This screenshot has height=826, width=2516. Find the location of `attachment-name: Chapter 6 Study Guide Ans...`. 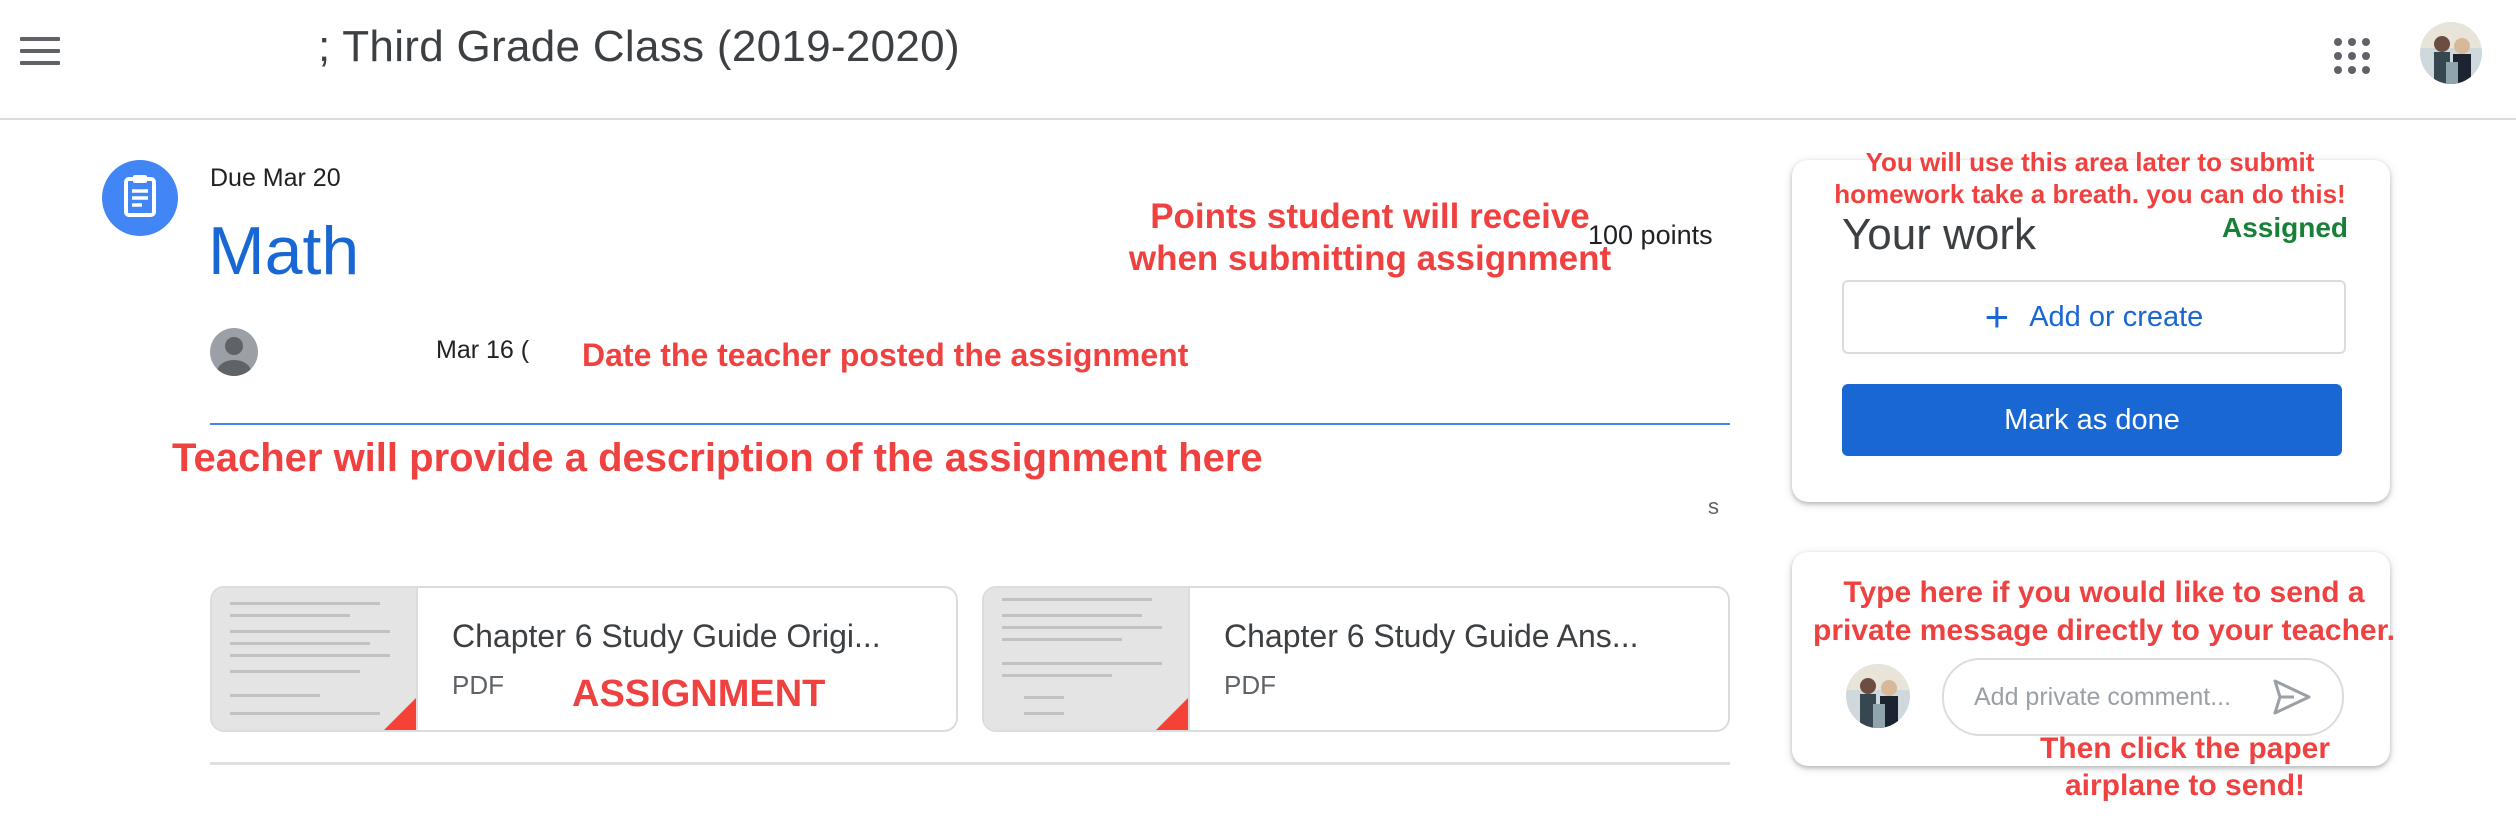

attachment-name: Chapter 6 Study Guide Ans... is located at coordinates (1431, 636).